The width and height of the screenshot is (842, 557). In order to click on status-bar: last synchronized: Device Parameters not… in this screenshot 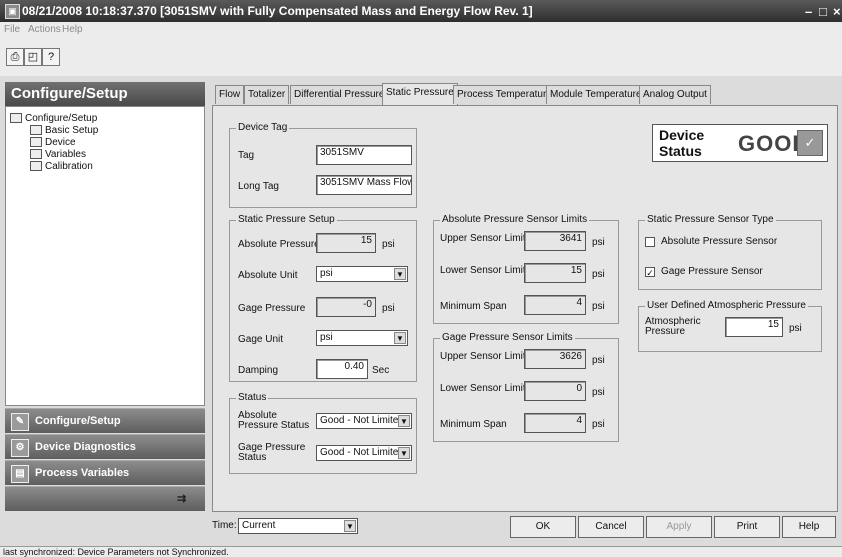, I will do `click(421, 551)`.